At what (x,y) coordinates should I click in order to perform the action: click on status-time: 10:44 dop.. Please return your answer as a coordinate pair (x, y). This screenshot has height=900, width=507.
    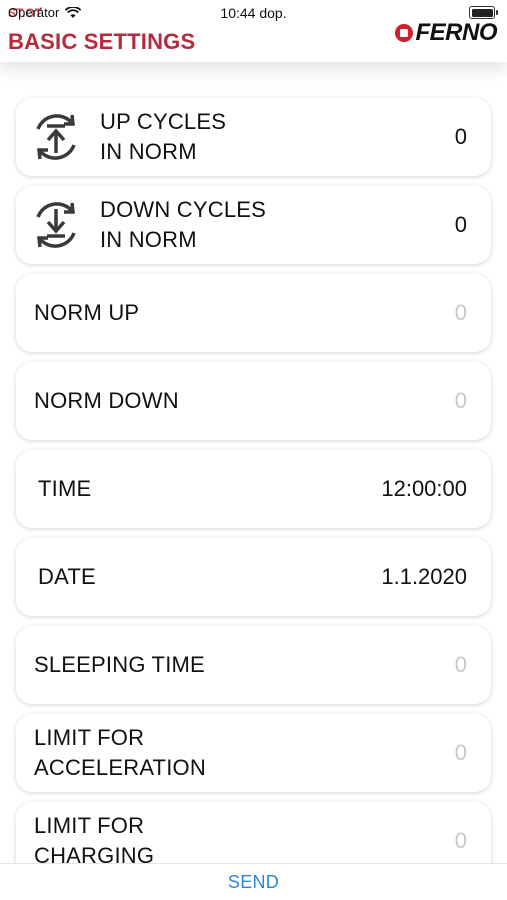
    Looking at the image, I should click on (253, 13).